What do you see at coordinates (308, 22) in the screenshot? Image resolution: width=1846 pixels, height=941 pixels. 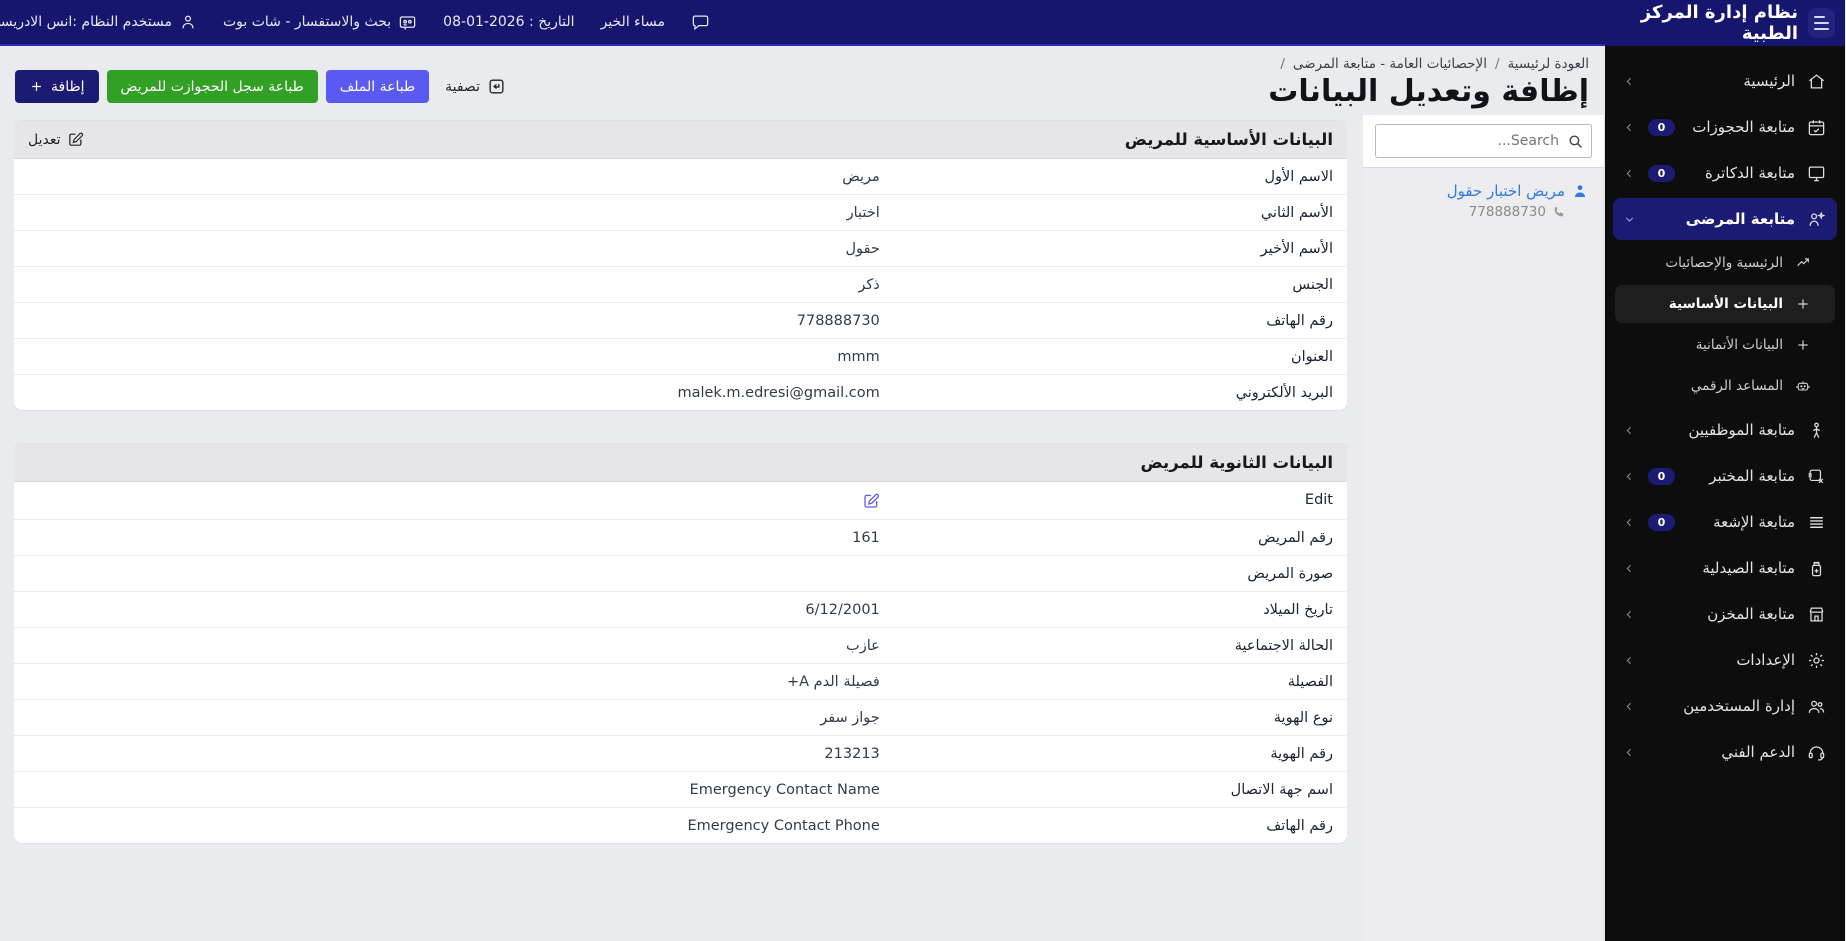 I see `chatbot-label: بحث والاستفسار - شات بوت` at bounding box center [308, 22].